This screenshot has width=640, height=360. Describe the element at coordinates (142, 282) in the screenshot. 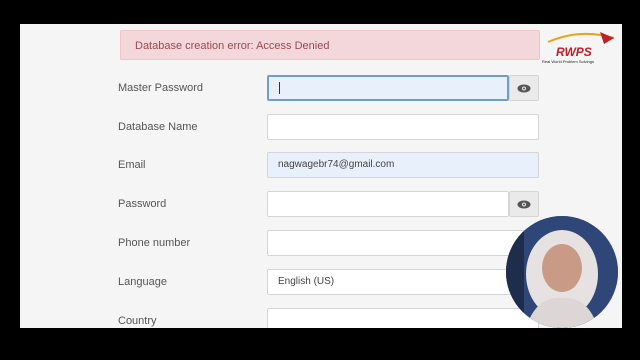

I see `language-label: Language` at that location.